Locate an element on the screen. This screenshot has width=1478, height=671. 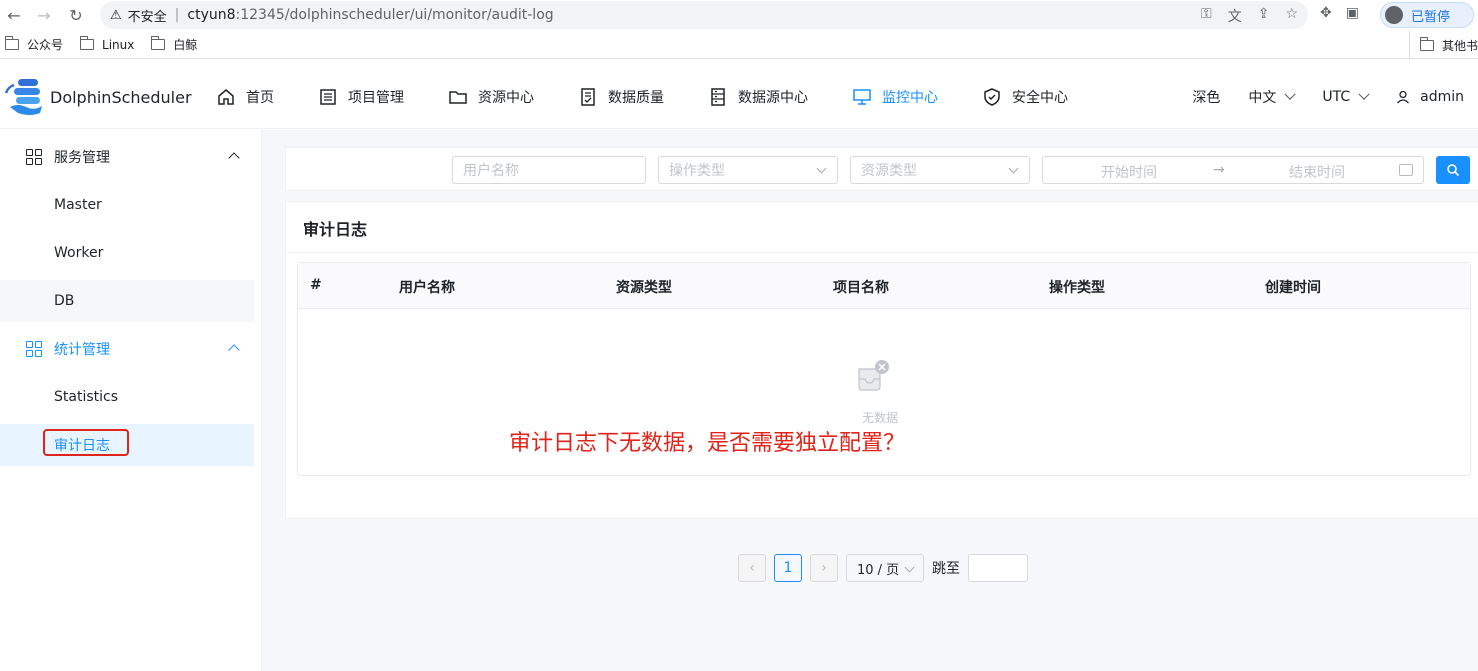
security-status: 不安全 is located at coordinates (147, 17).